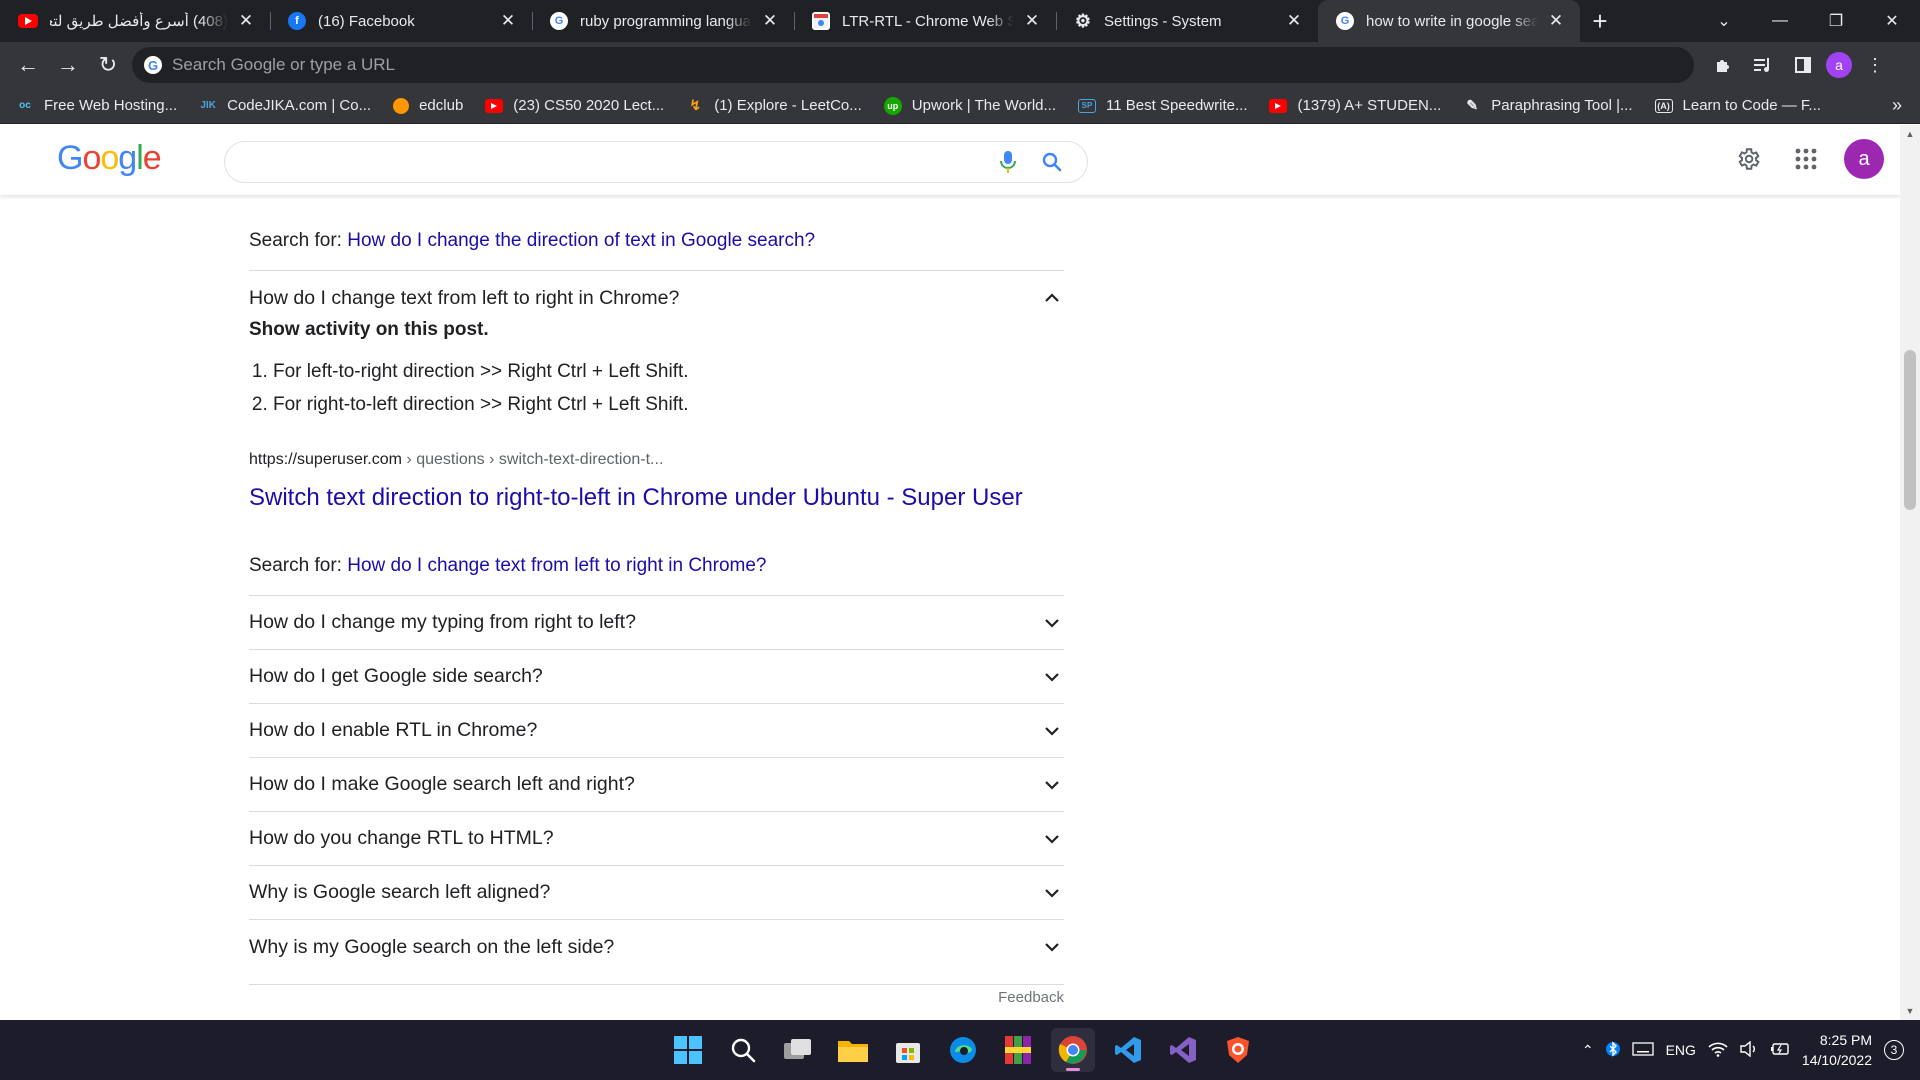 This screenshot has width=1920, height=1080. I want to click on tab-webstore: LTR-RTL - Chrome Web Store ✕, so click(925, 21).